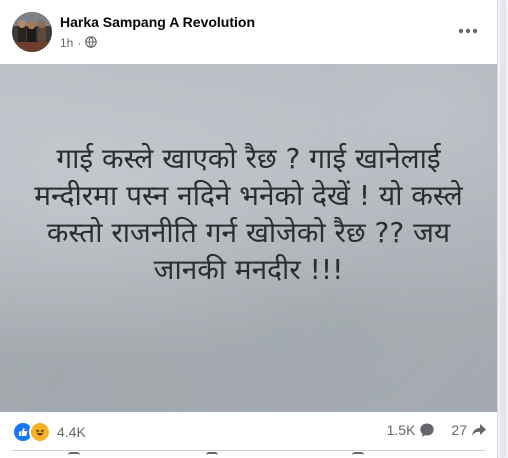 This screenshot has height=458, width=508. I want to click on engagement-counts: 1.5K 27, so click(429, 430).